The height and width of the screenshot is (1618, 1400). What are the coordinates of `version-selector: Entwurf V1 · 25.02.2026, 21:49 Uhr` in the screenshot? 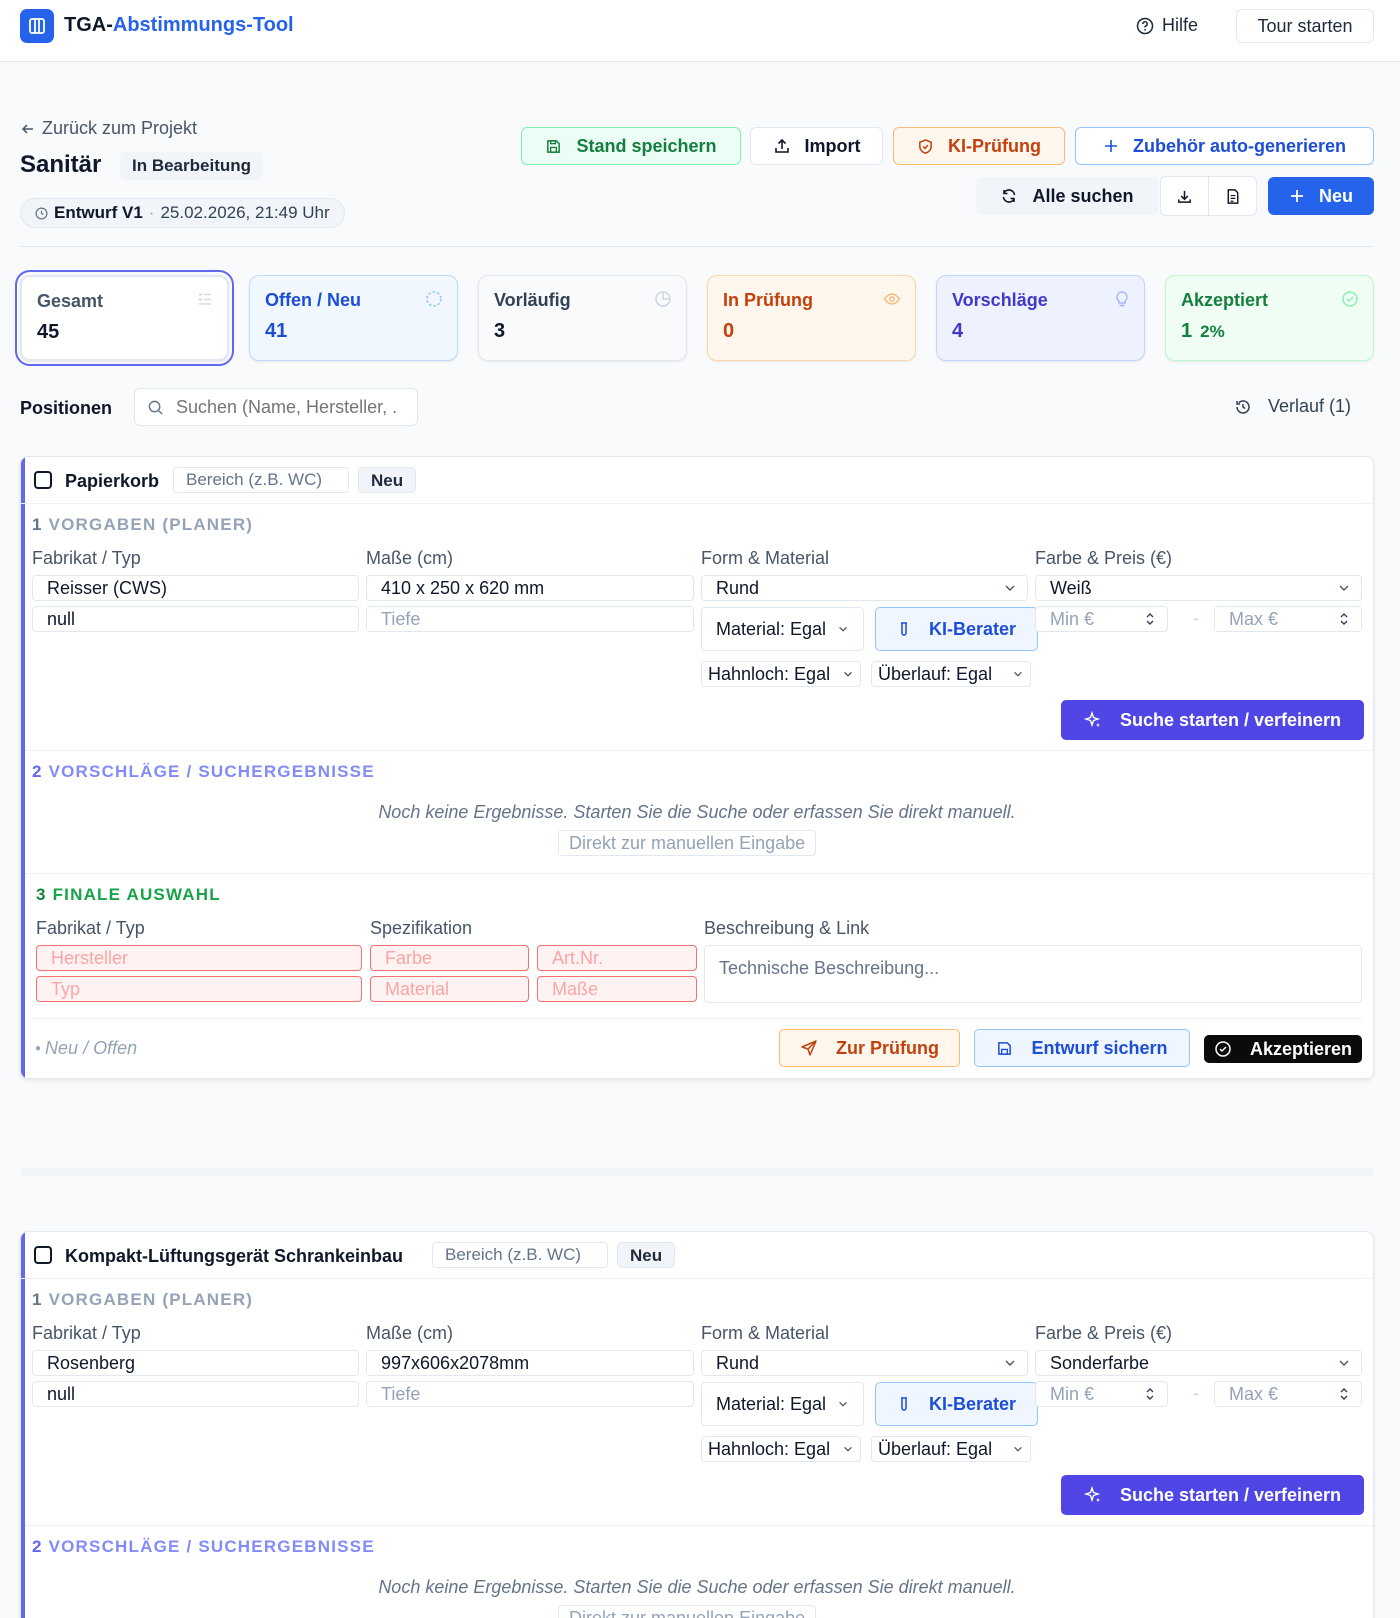 It's located at (182, 213).